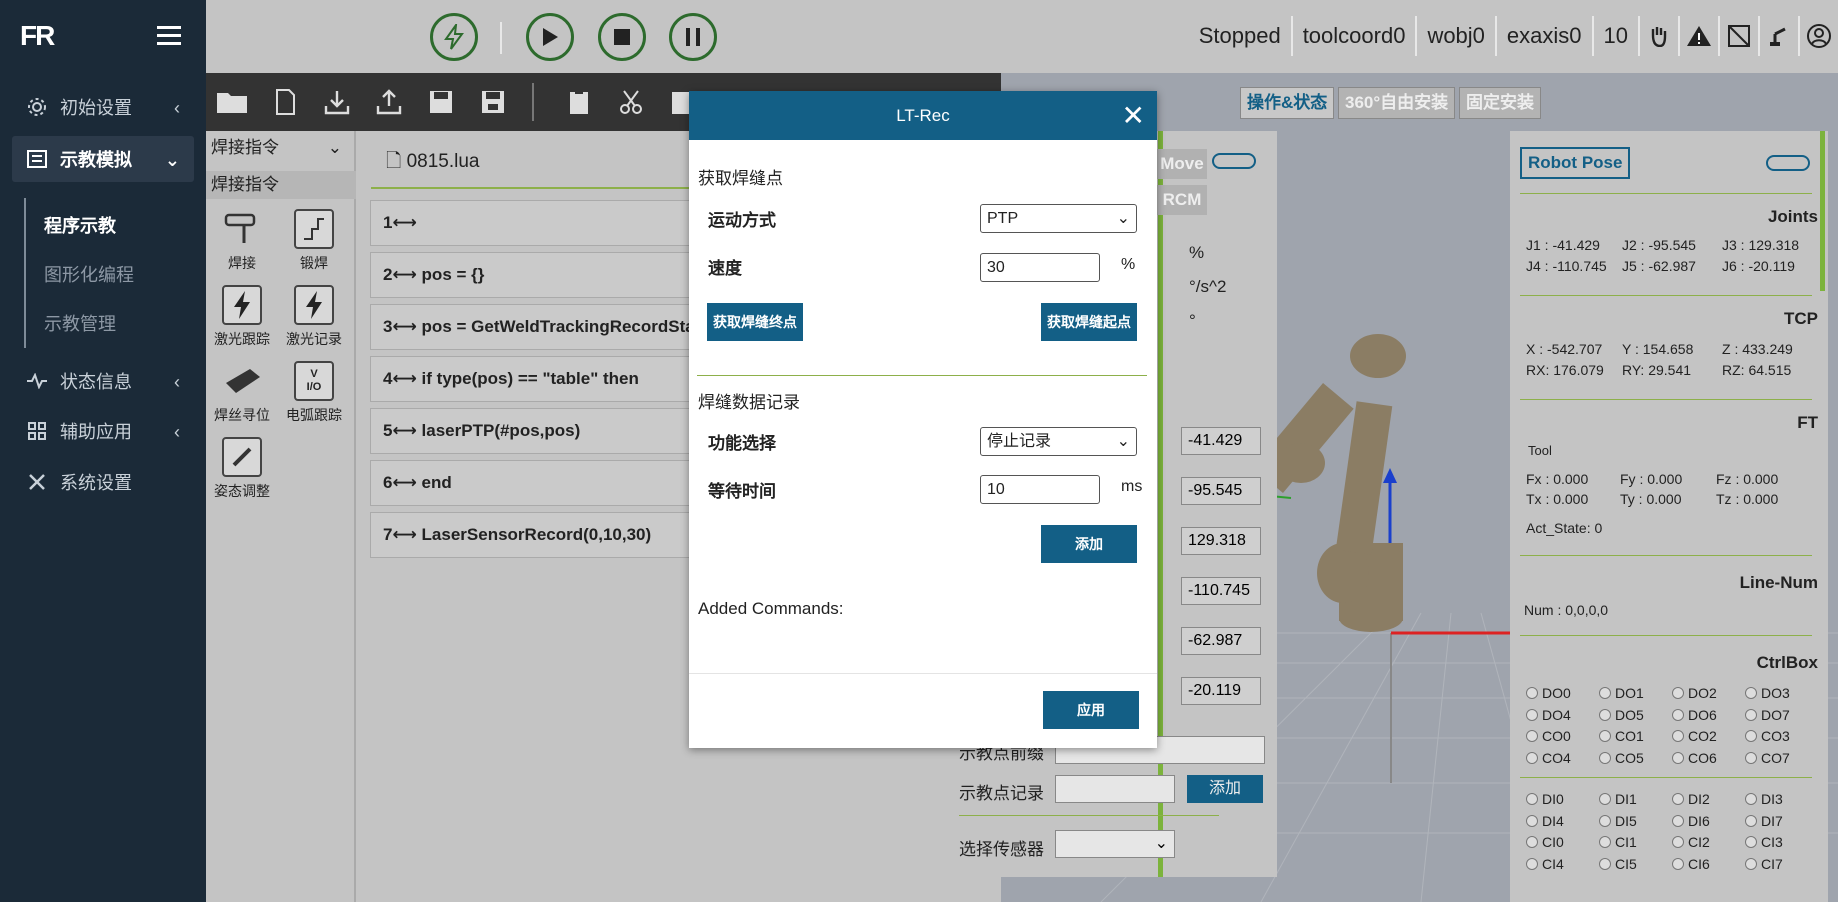 The width and height of the screenshot is (1838, 902). I want to click on get-weld-end-button: 获取焊缝终点, so click(755, 322).